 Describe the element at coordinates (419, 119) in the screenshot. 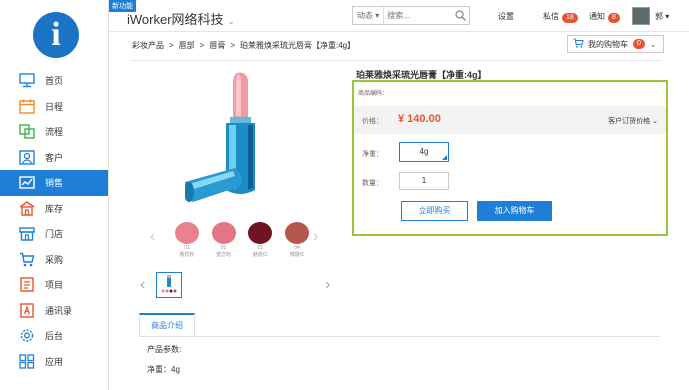

I see `price-value: ¥ 140.00` at that location.